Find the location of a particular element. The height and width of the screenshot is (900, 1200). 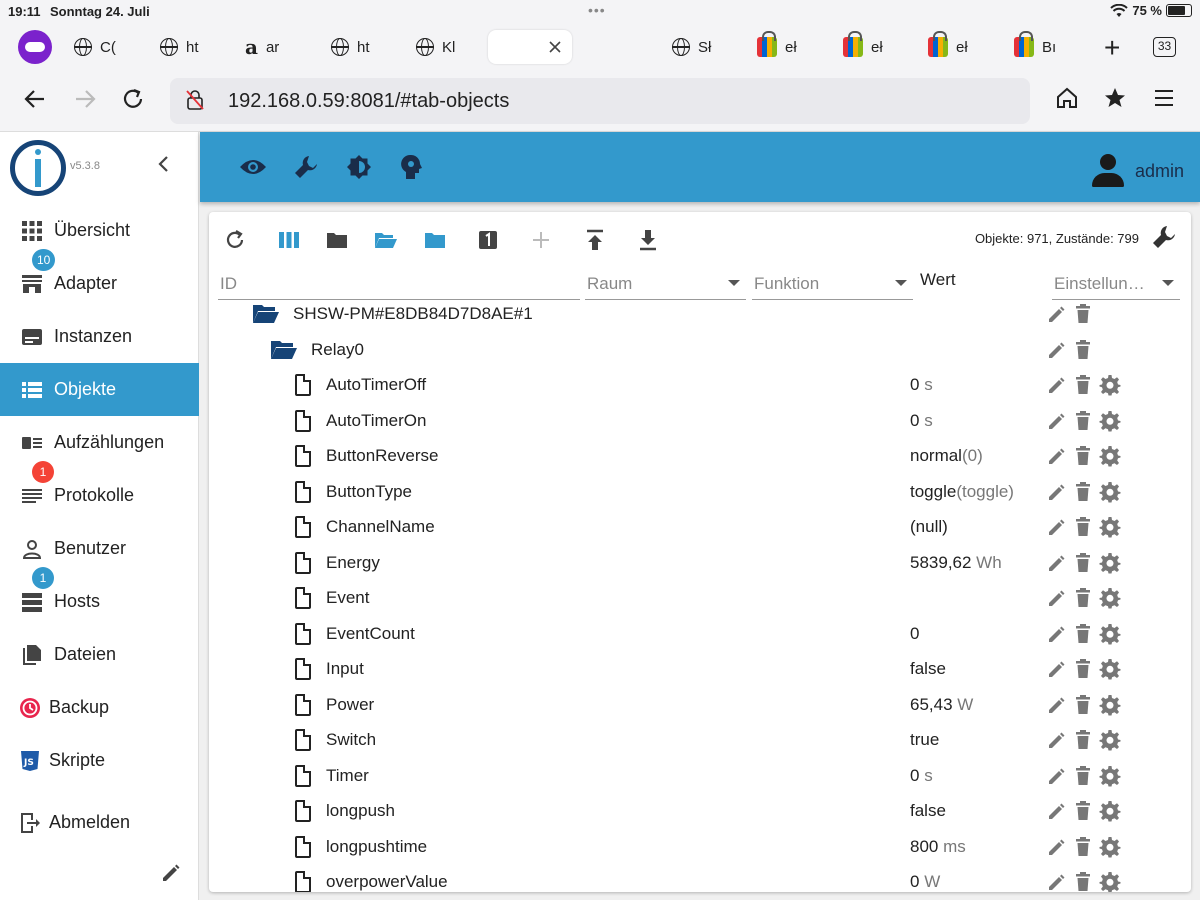

back-button is located at coordinates (35, 102).